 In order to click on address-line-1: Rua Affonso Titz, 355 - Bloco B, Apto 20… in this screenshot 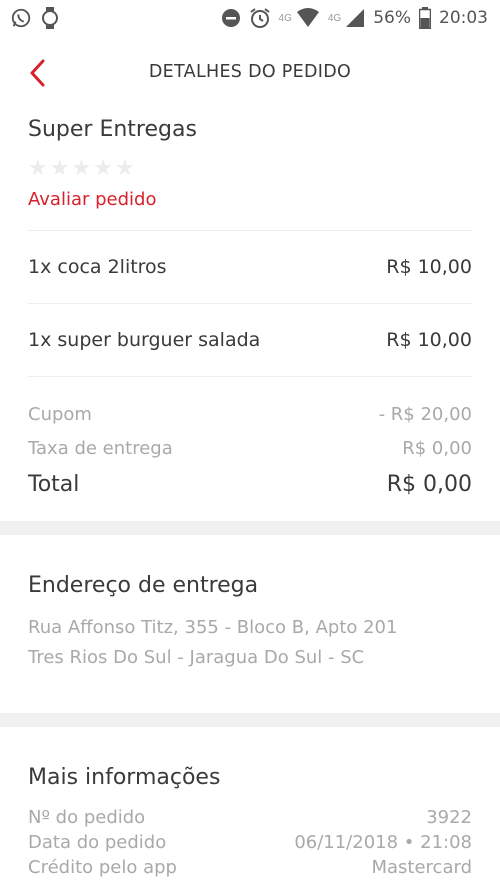, I will do `click(213, 627)`.